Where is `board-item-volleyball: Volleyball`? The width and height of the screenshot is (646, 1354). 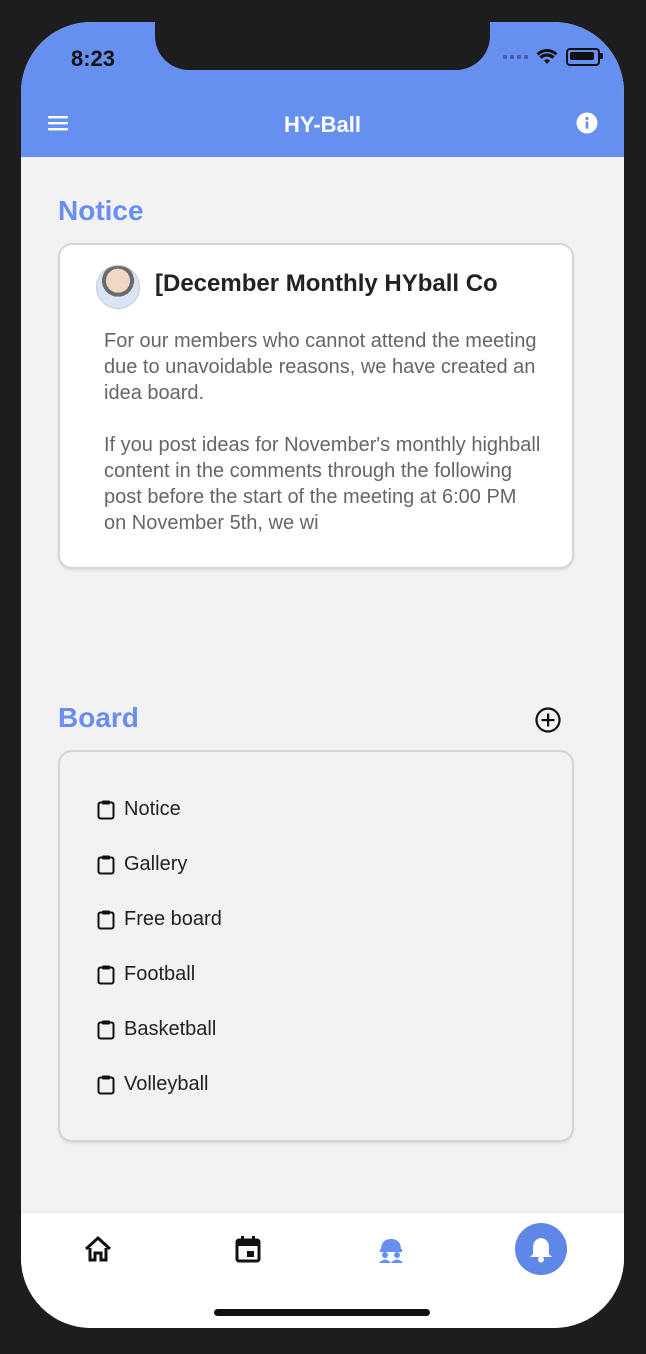 board-item-volleyball: Volleyball is located at coordinates (153, 1084).